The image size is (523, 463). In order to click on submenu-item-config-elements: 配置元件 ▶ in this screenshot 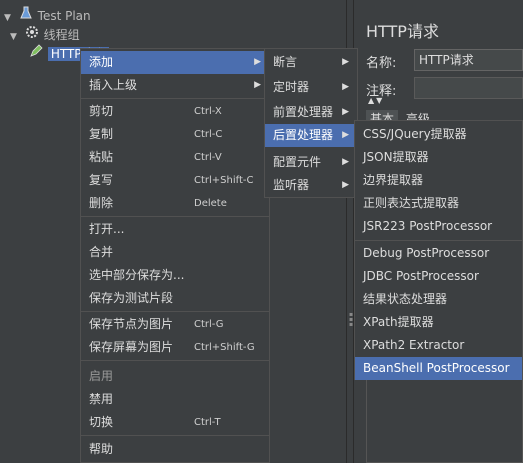, I will do `click(311, 162)`.